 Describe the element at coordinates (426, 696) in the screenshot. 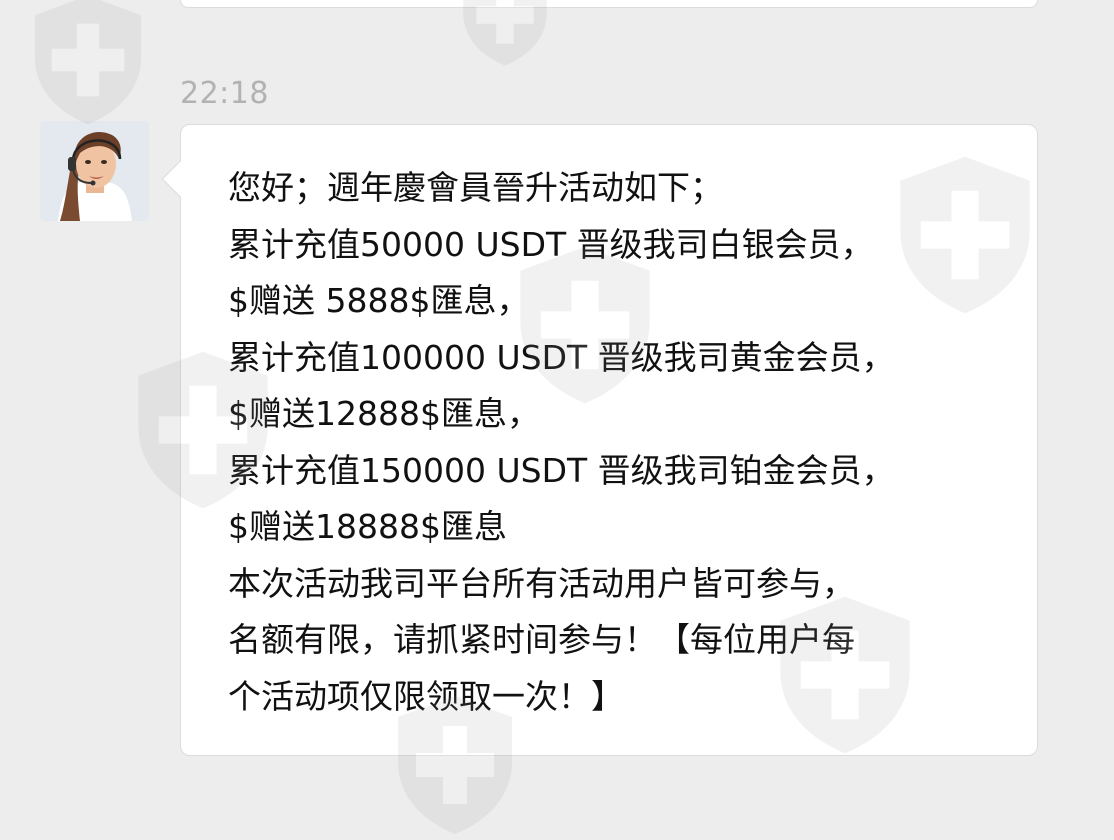

I see `message-line: 个活动项仅限领取一次！】` at that location.